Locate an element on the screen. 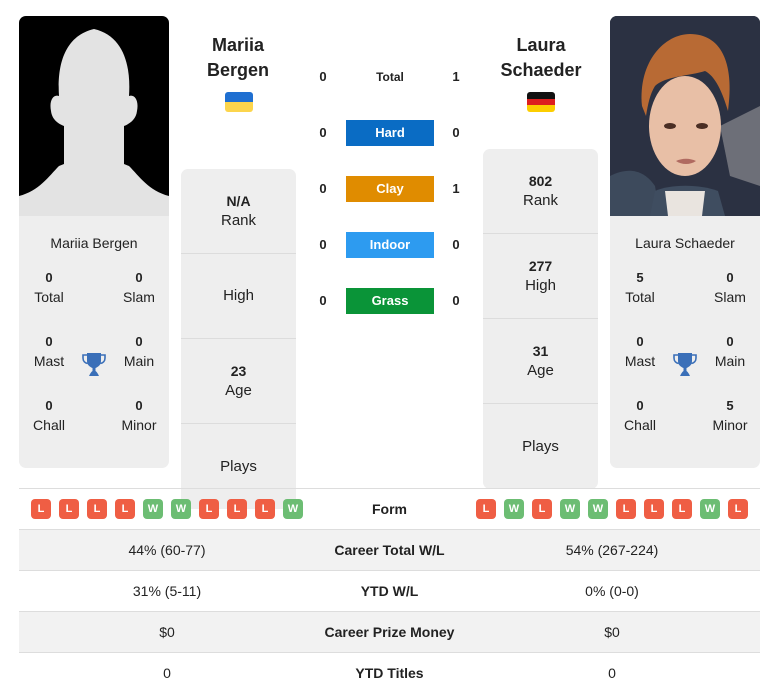 The height and width of the screenshot is (699, 779). h2h-hard-row: 0 Hard 0 is located at coordinates (390, 133).